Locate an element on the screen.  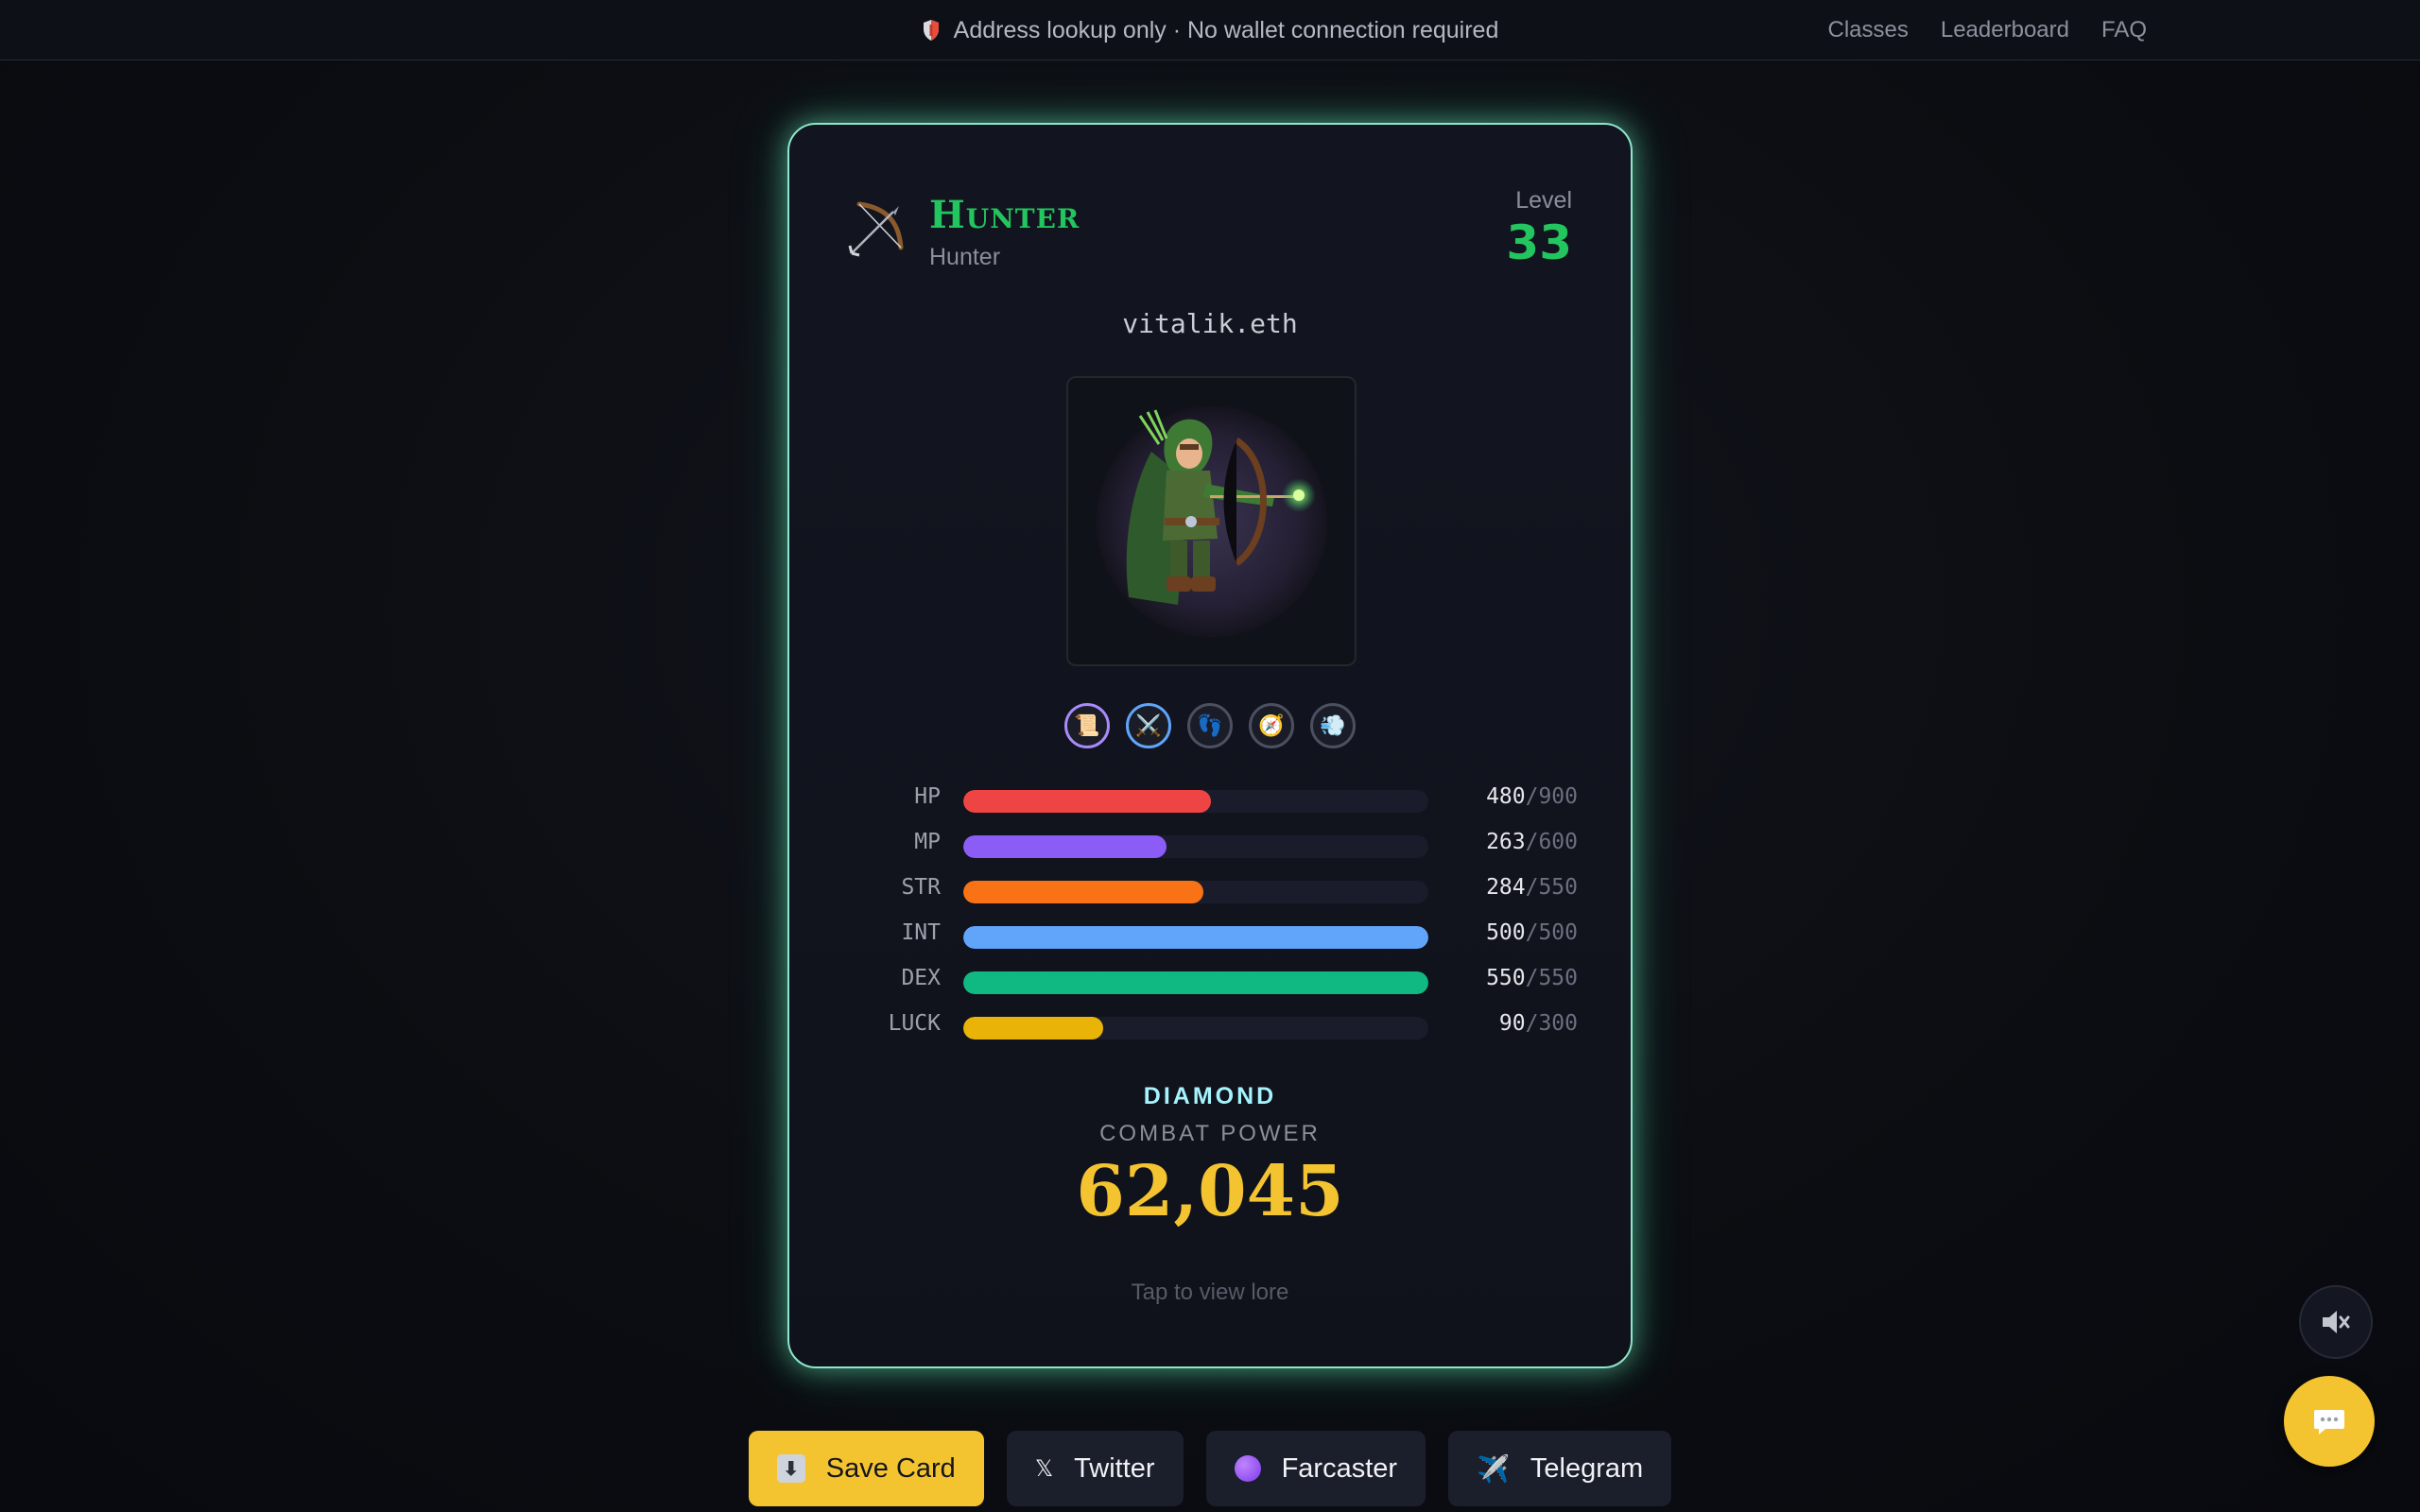
nav-link-classes: Classes is located at coordinates (1868, 30).